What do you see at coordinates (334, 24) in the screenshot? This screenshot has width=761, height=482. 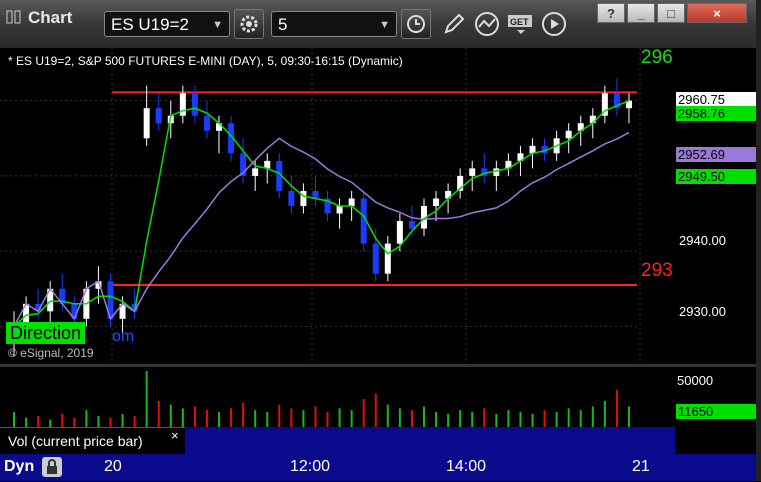 I see `interval-input: 5 ▼` at bounding box center [334, 24].